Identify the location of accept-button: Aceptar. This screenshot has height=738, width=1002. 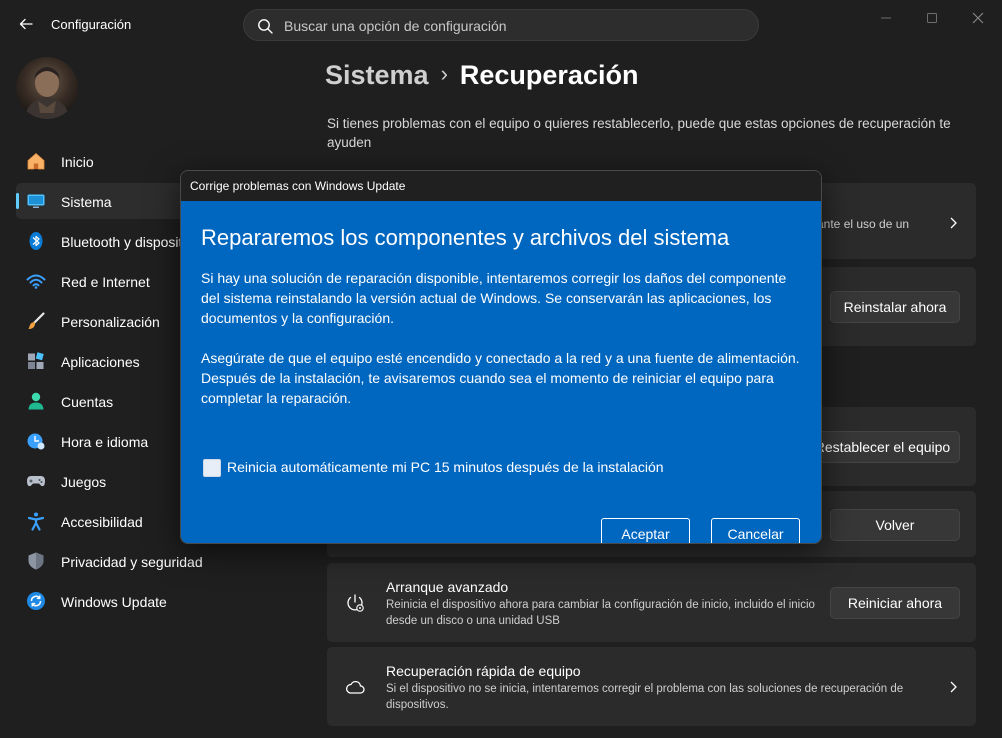
(645, 530).